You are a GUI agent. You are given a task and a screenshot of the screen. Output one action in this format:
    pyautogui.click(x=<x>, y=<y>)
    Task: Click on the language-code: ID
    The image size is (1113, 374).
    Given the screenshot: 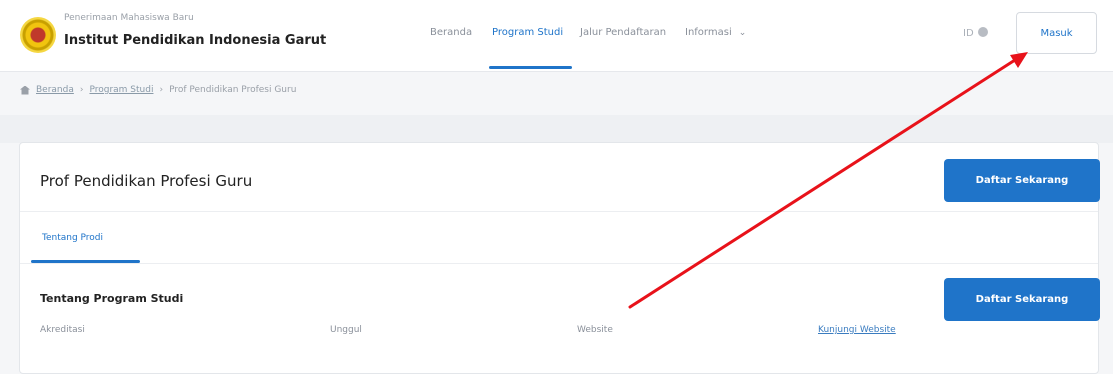 What is the action you would take?
    pyautogui.click(x=968, y=33)
    